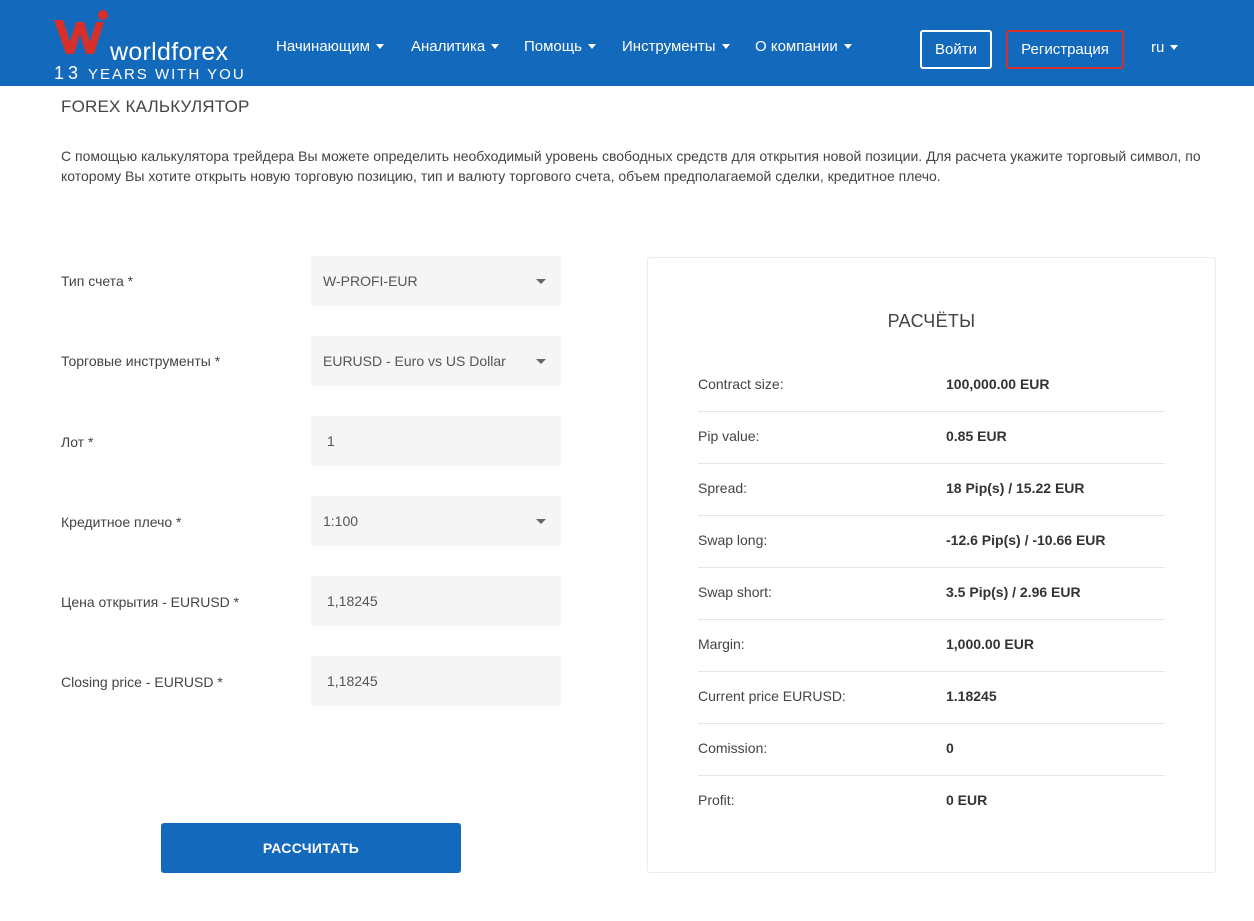 The height and width of the screenshot is (921, 1254). I want to click on result-row-contract-size: Contract size: 100,000.00 EUR, so click(931, 386).